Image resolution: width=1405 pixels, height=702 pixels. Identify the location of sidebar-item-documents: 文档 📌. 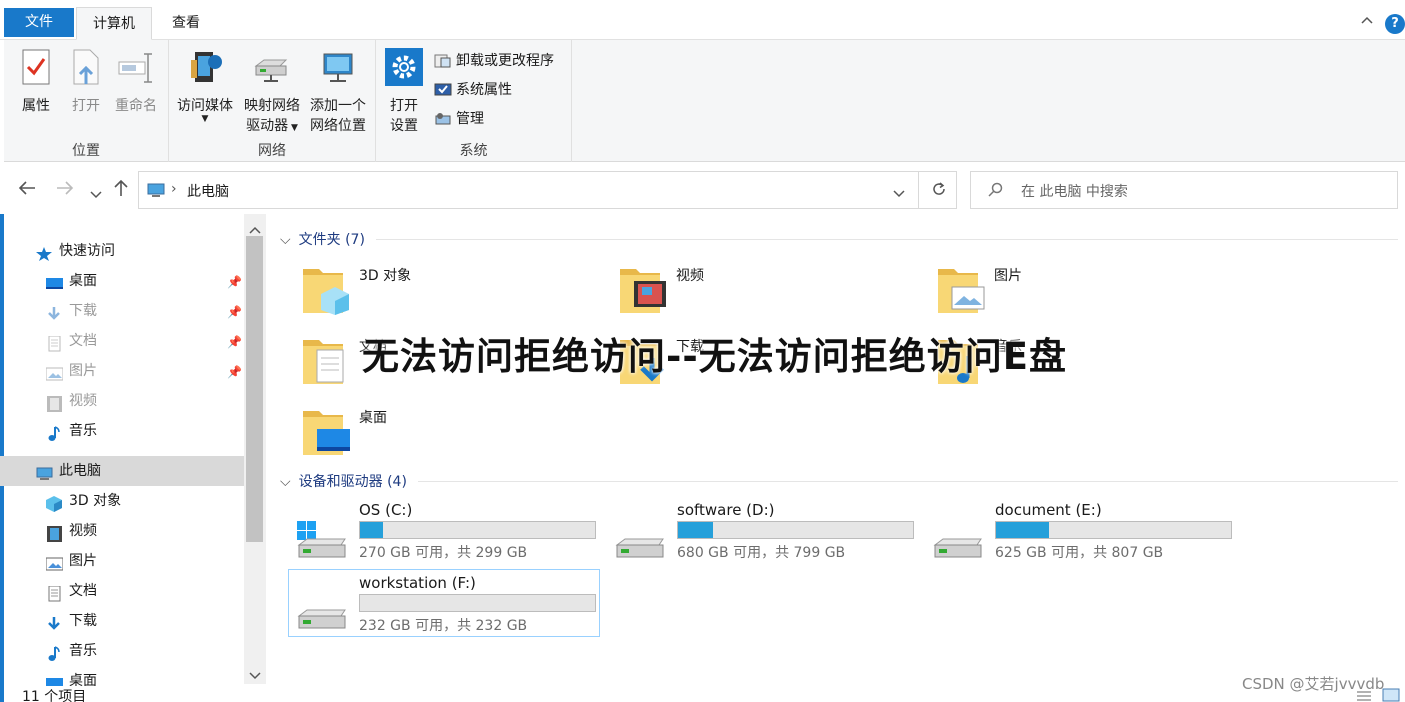
(122, 341).